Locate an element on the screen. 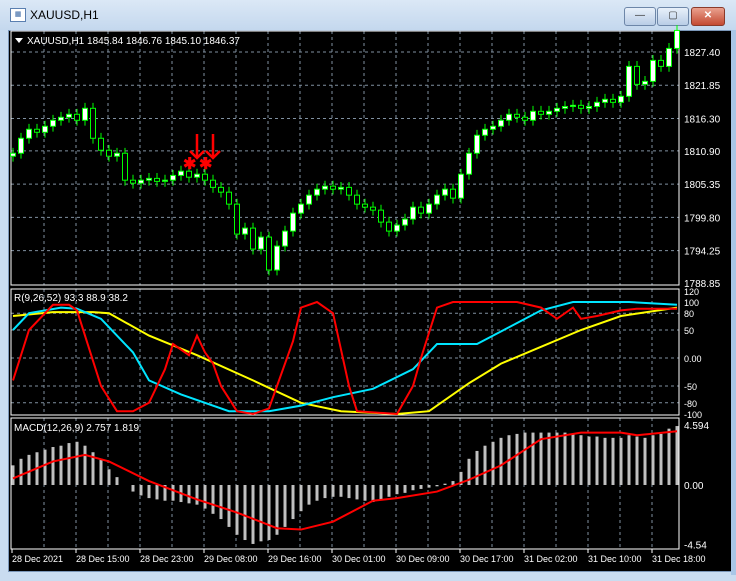  rsi-panel-header: R(9,26,52) 93.3 88.9 38.2 is located at coordinates (71, 298).